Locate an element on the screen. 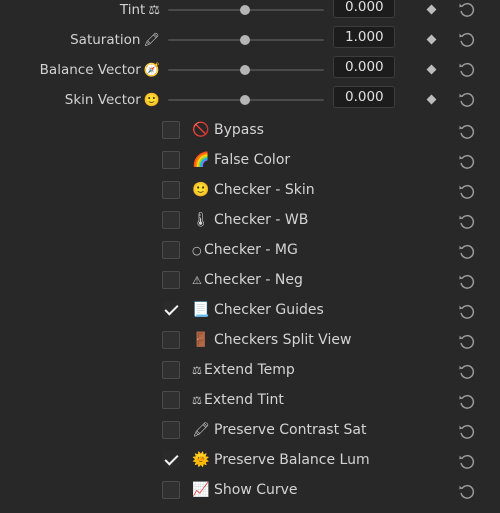  checkbox-row: 🌡 Checker - WB is located at coordinates (250, 226).